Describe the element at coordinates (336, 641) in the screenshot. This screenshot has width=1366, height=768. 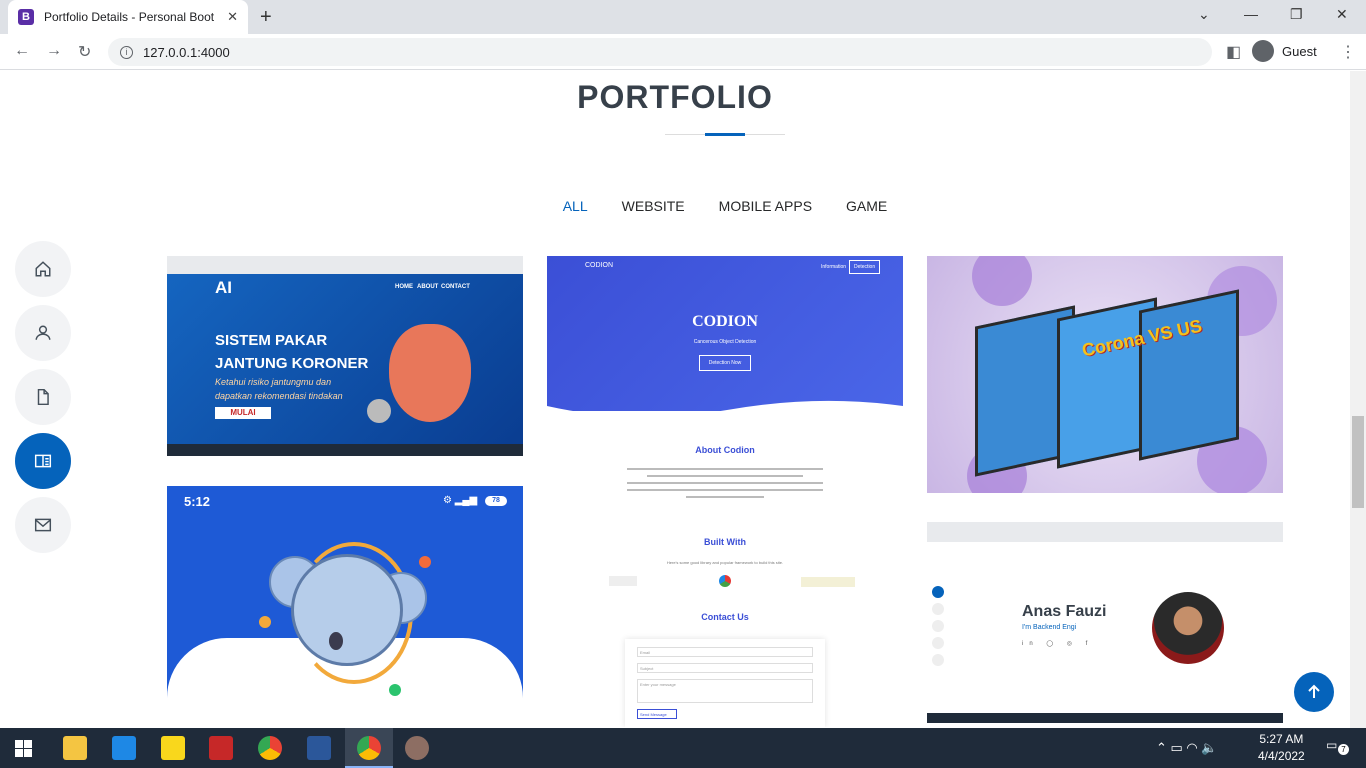
I see `koala-nose-icon` at that location.